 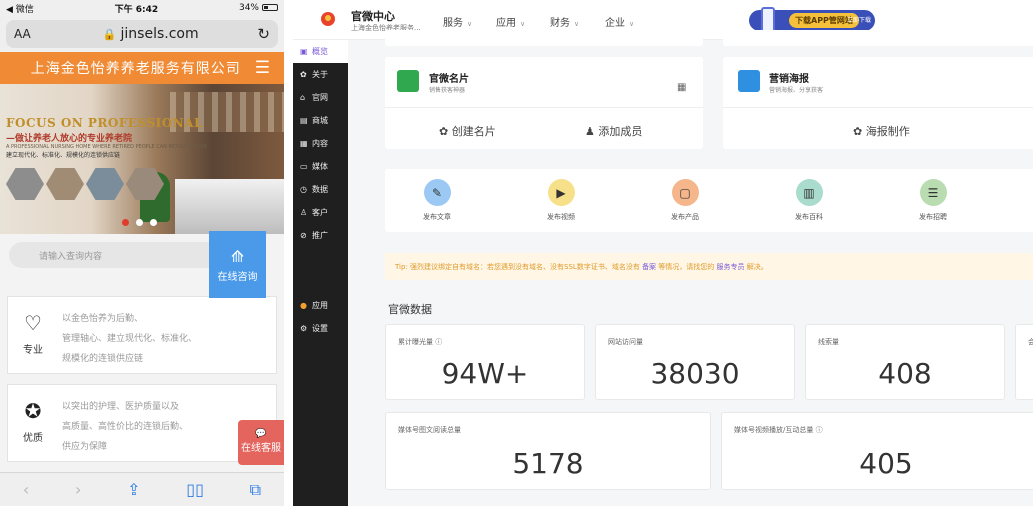 What do you see at coordinates (812, 20) in the screenshot?
I see `download-app-banner: 下载APP管网站 立即下载` at bounding box center [812, 20].